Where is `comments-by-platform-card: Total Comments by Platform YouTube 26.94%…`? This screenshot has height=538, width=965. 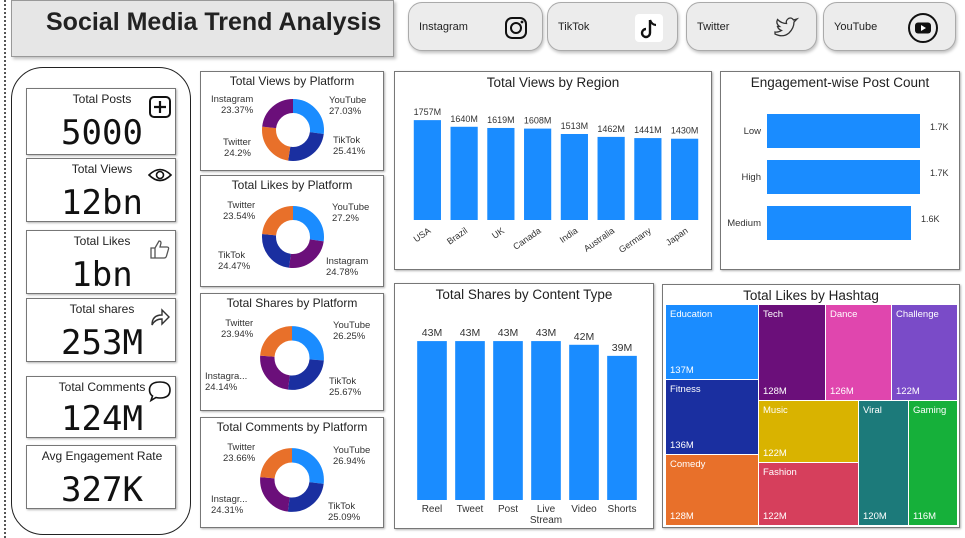
comments-by-platform-card: Total Comments by Platform YouTube 26.94%… is located at coordinates (292, 472).